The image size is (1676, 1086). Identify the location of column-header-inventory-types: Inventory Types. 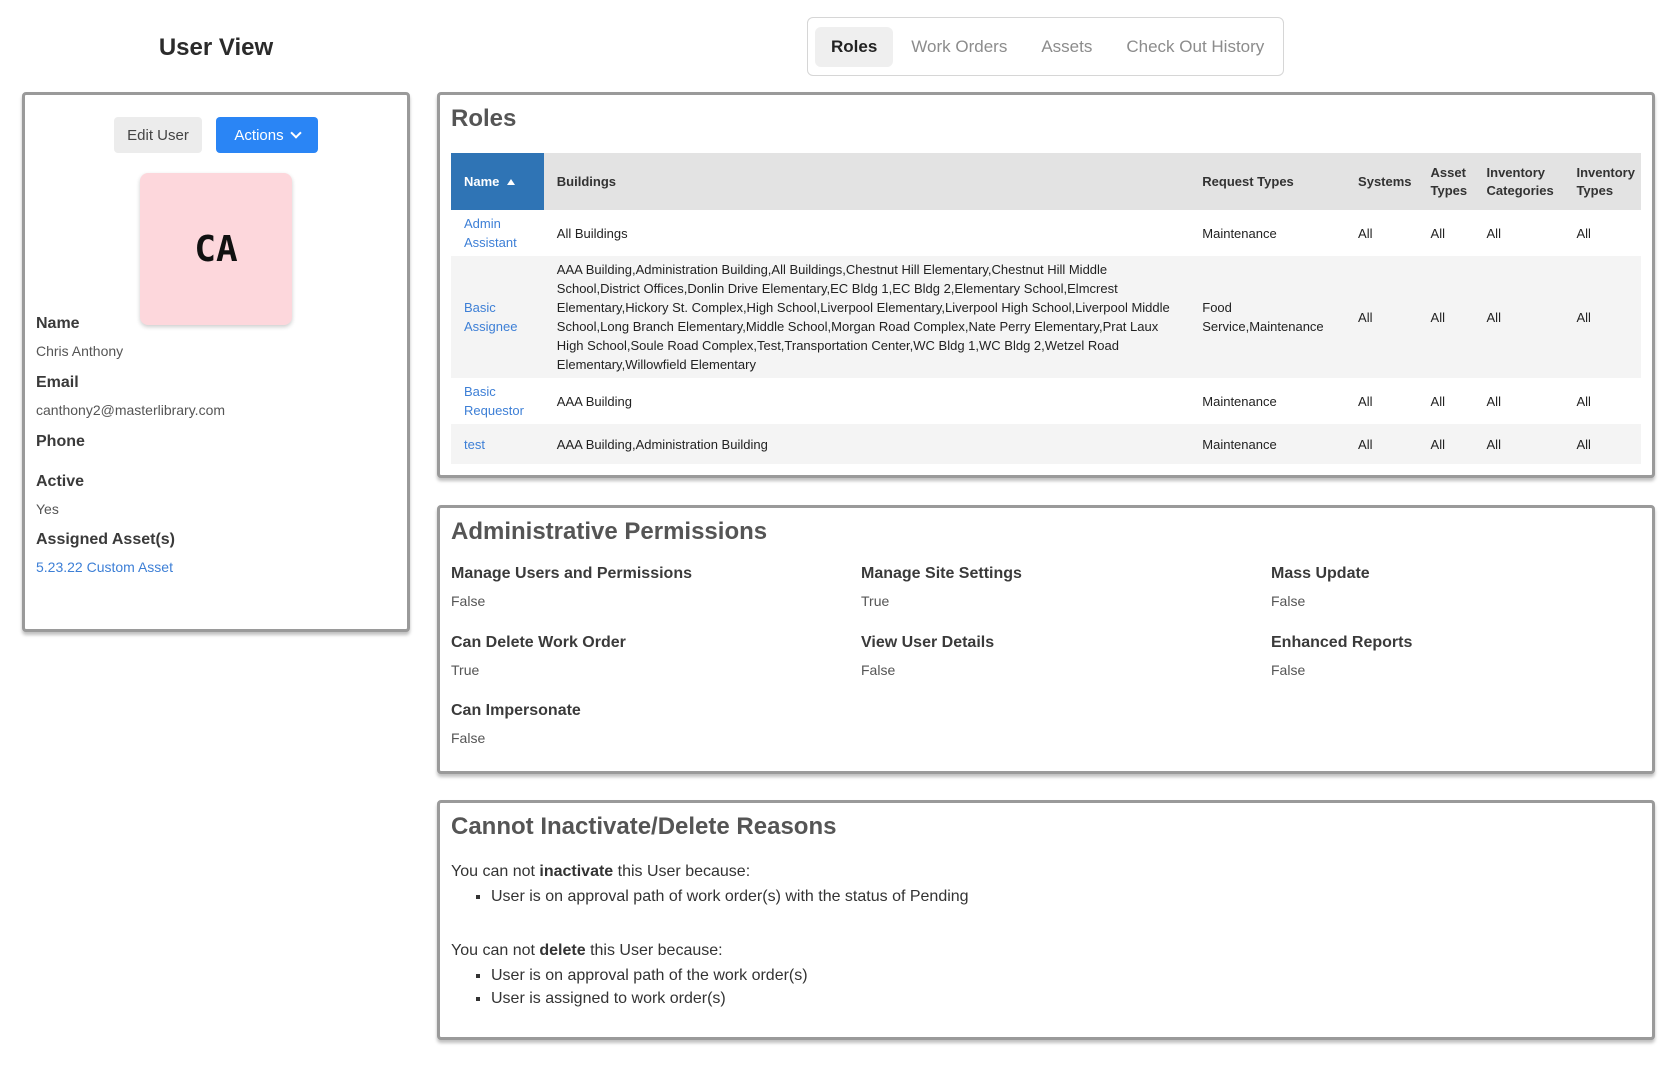
(1602, 181).